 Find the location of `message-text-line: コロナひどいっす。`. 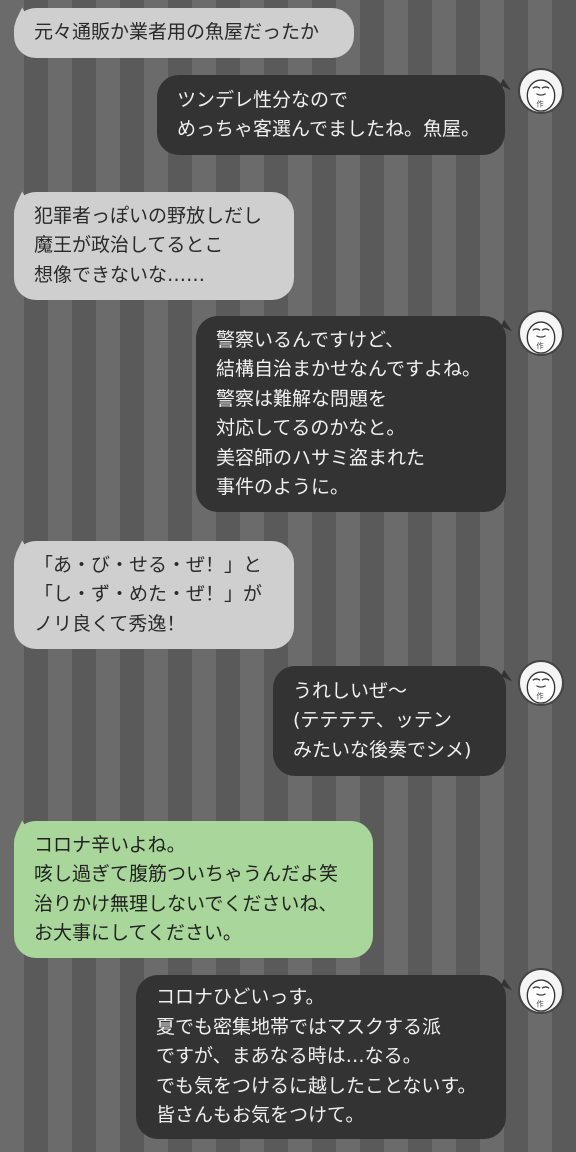

message-text-line: コロナひどいっす。 is located at coordinates (240, 997).